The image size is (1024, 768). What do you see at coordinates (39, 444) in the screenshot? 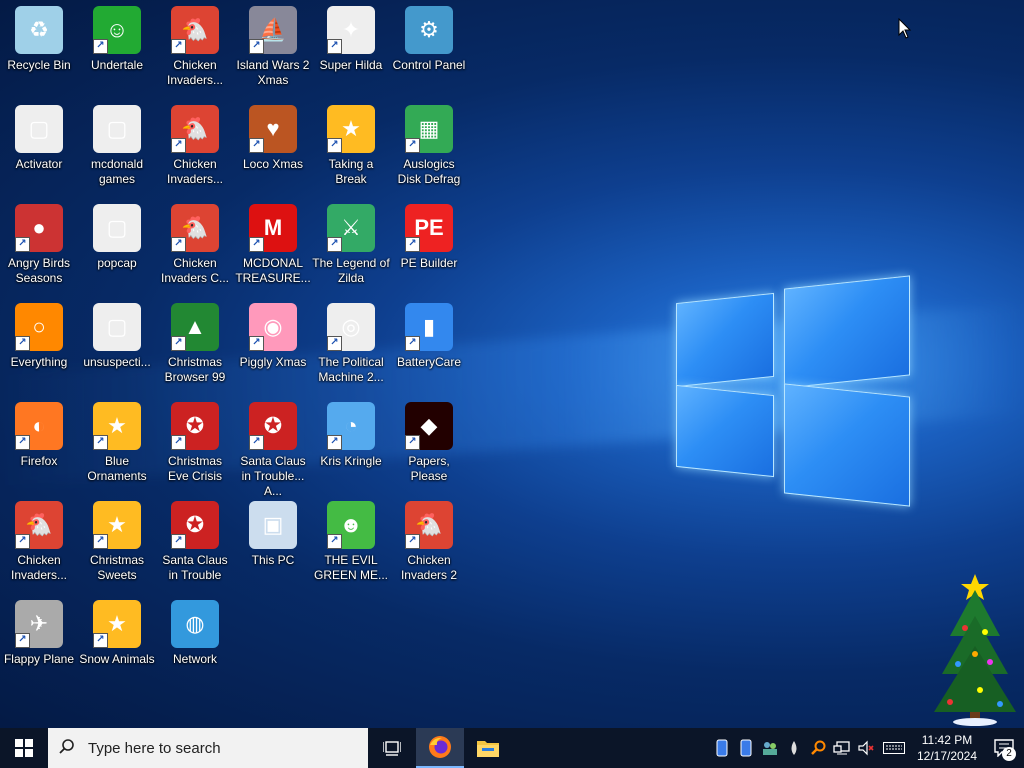
I see `desktop-icon: ◐ ↗ Firefox` at bounding box center [39, 444].